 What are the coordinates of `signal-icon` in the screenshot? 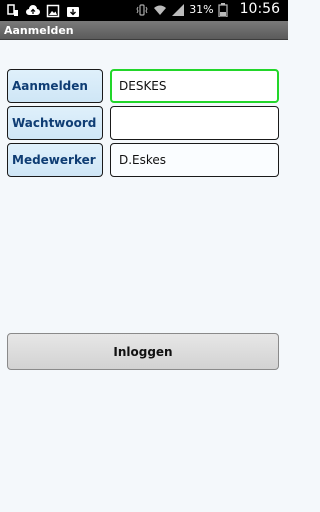 It's located at (178, 9).